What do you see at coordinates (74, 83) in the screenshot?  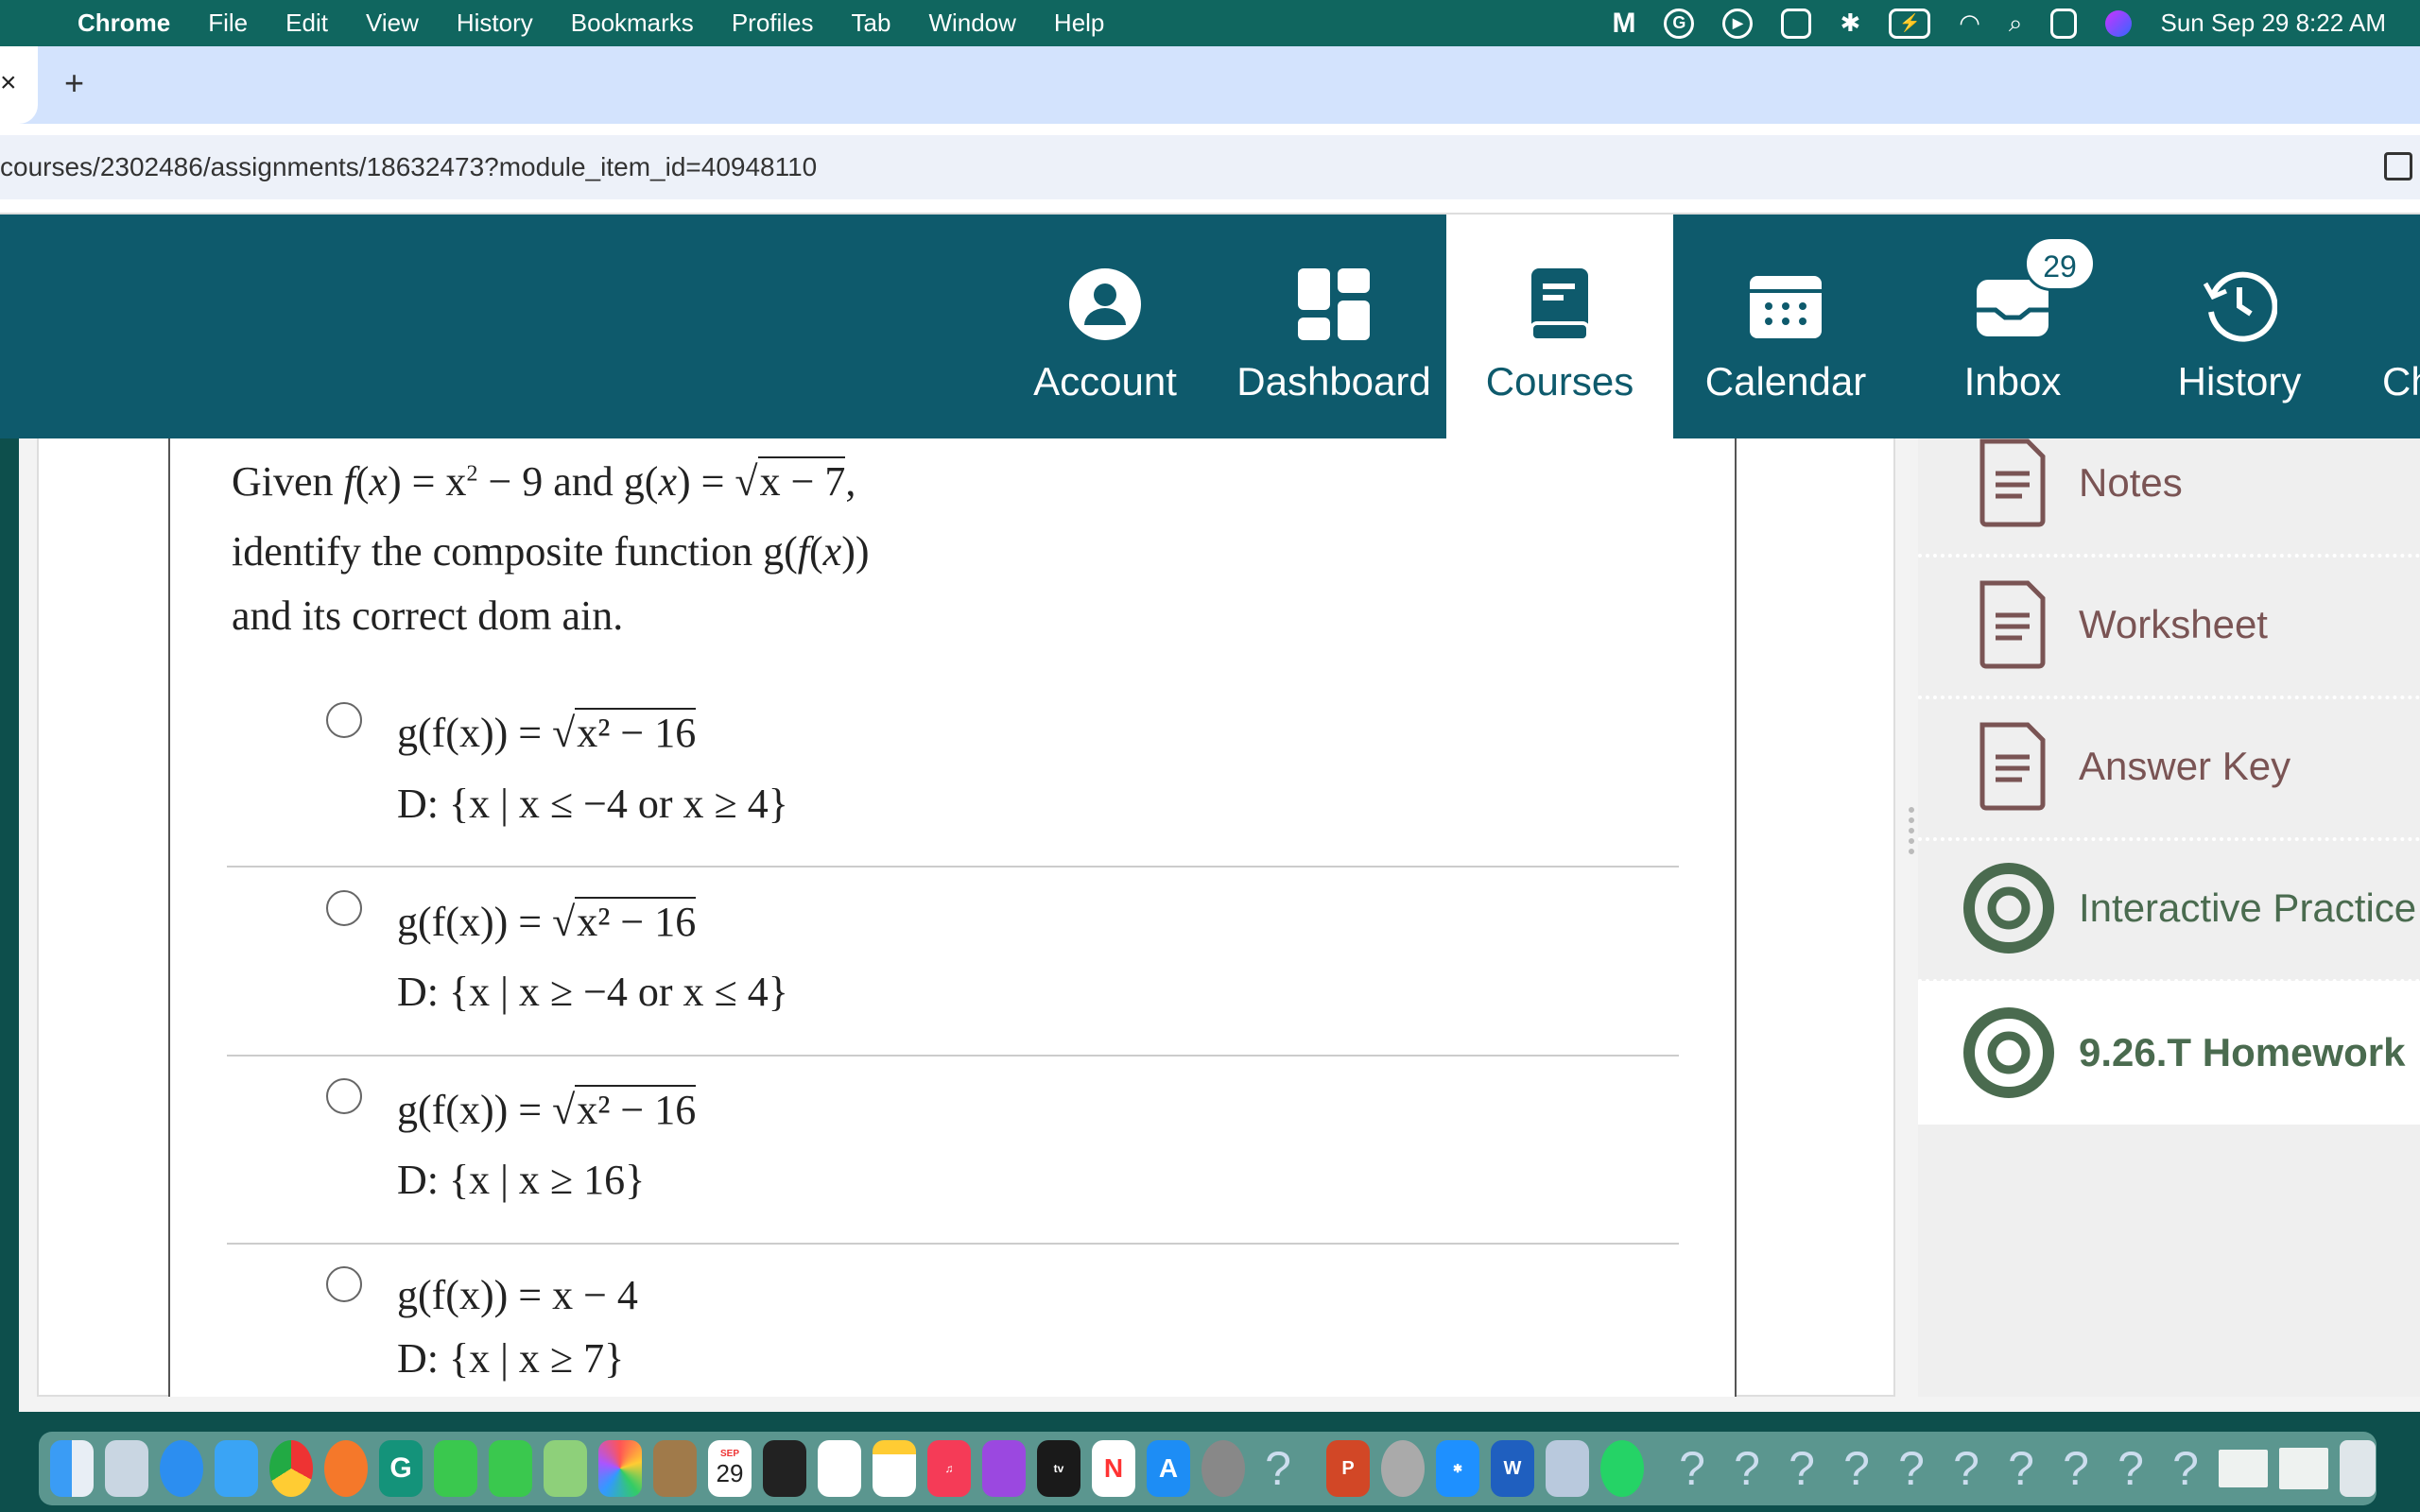 I see `new-tab-button: +` at bounding box center [74, 83].